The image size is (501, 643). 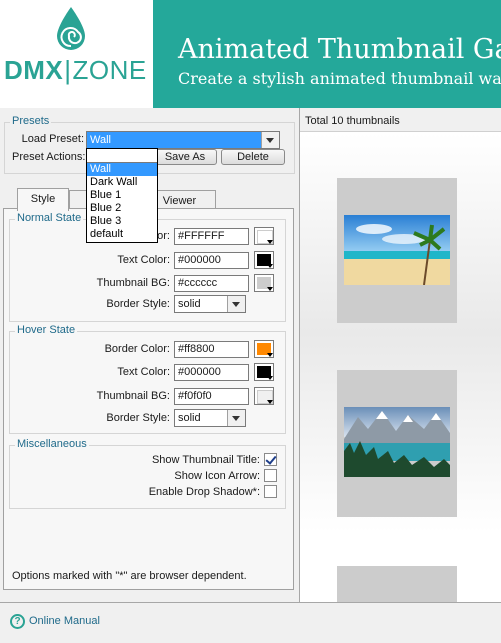 I want to click on beach-photo, so click(x=397, y=250).